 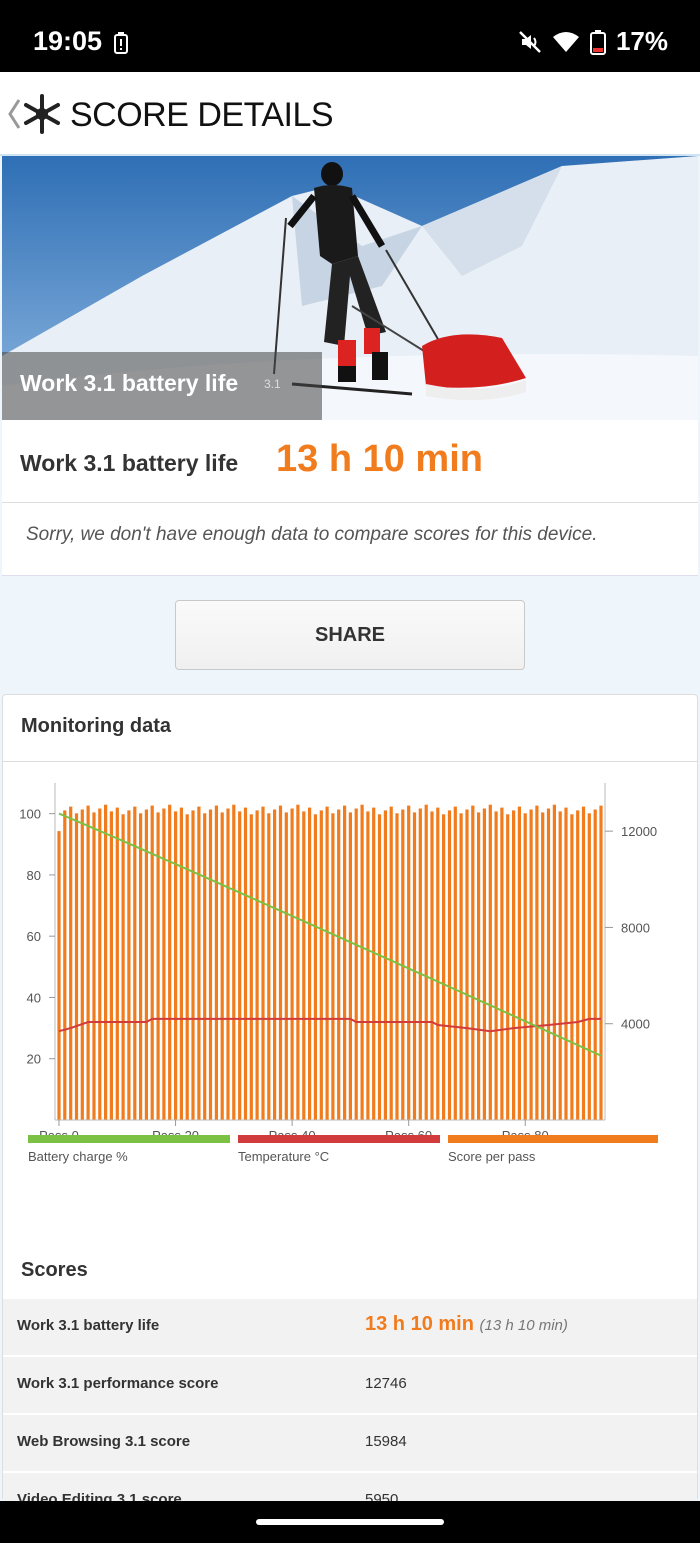 What do you see at coordinates (639, 831) in the screenshot?
I see `y-right-tick-label: 12000` at bounding box center [639, 831].